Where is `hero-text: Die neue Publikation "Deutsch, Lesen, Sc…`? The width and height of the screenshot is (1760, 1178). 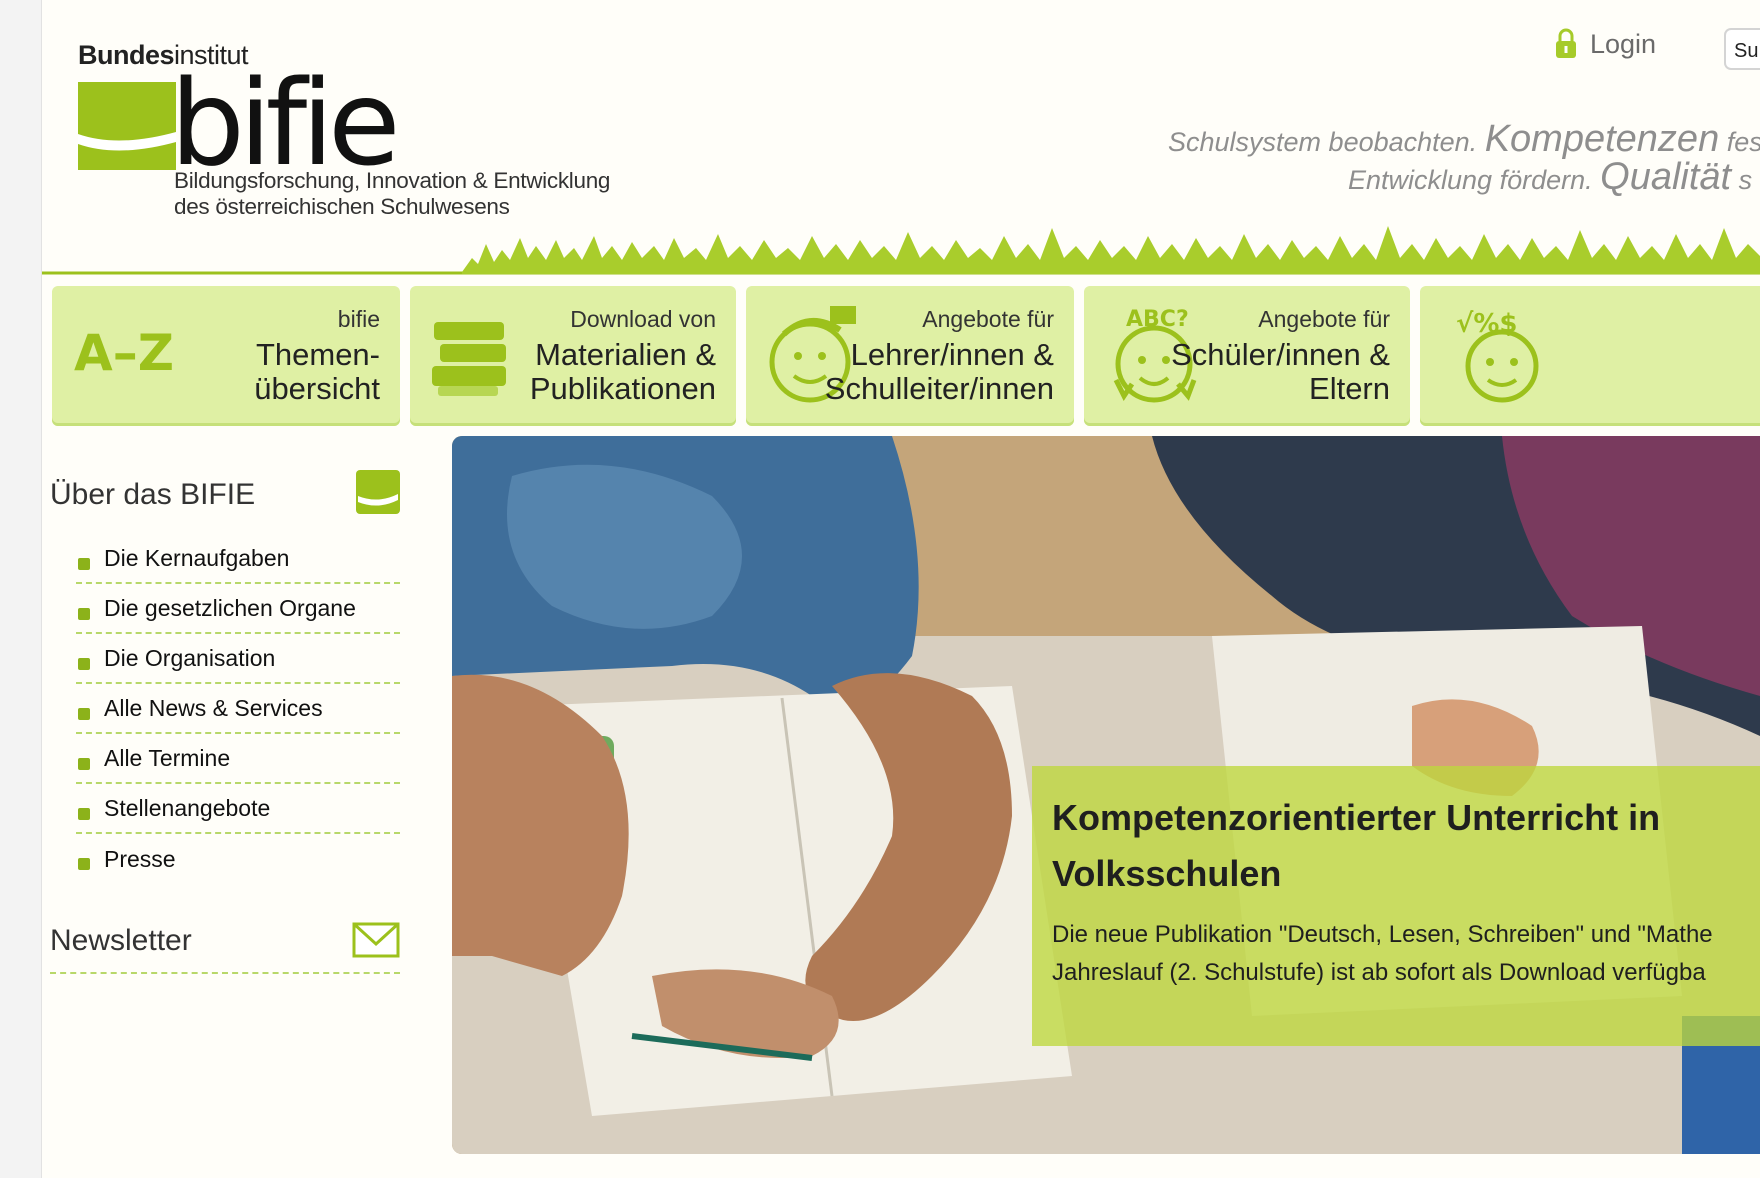
hero-text: Die neue Publikation "Deutsch, Lesen, Sc… is located at coordinates (1382, 953).